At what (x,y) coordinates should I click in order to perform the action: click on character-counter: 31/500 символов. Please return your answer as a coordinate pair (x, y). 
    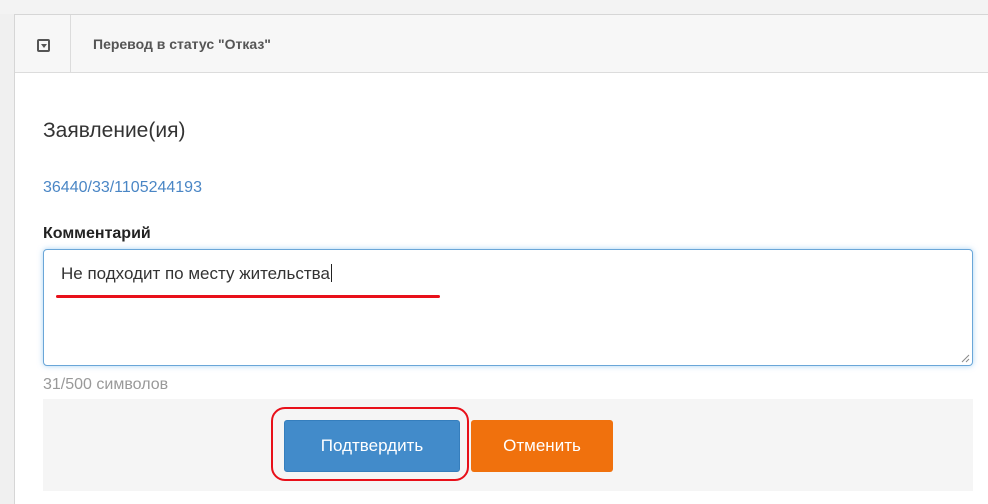
    Looking at the image, I should click on (106, 384).